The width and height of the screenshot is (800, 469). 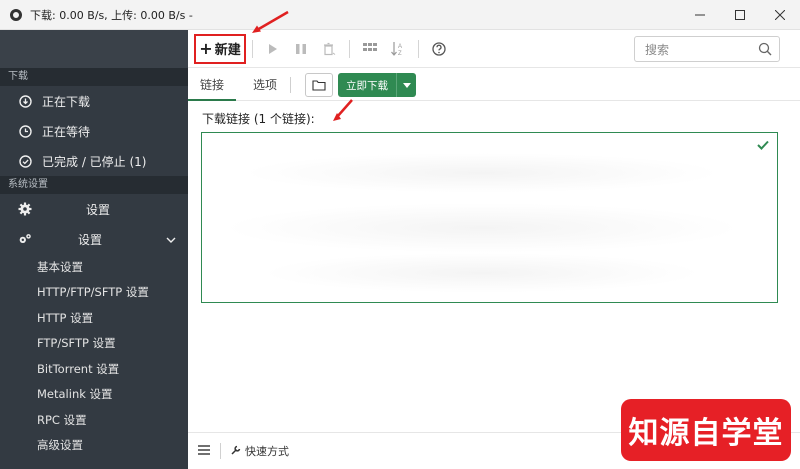 What do you see at coordinates (66, 131) in the screenshot?
I see `sidebar-item-label: 正在等待` at bounding box center [66, 131].